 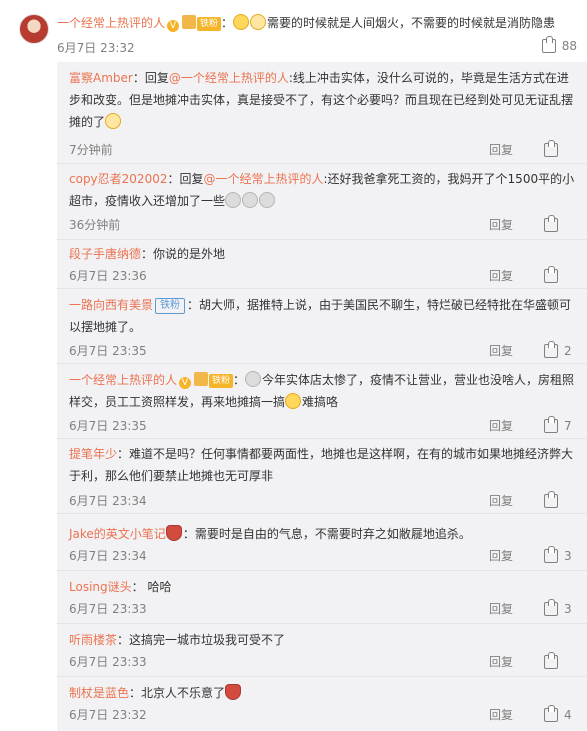 I want to click on main-comment-text: 需要的时候就是人间烟火，不需要的时候就是消防隐患, so click(x=411, y=23).